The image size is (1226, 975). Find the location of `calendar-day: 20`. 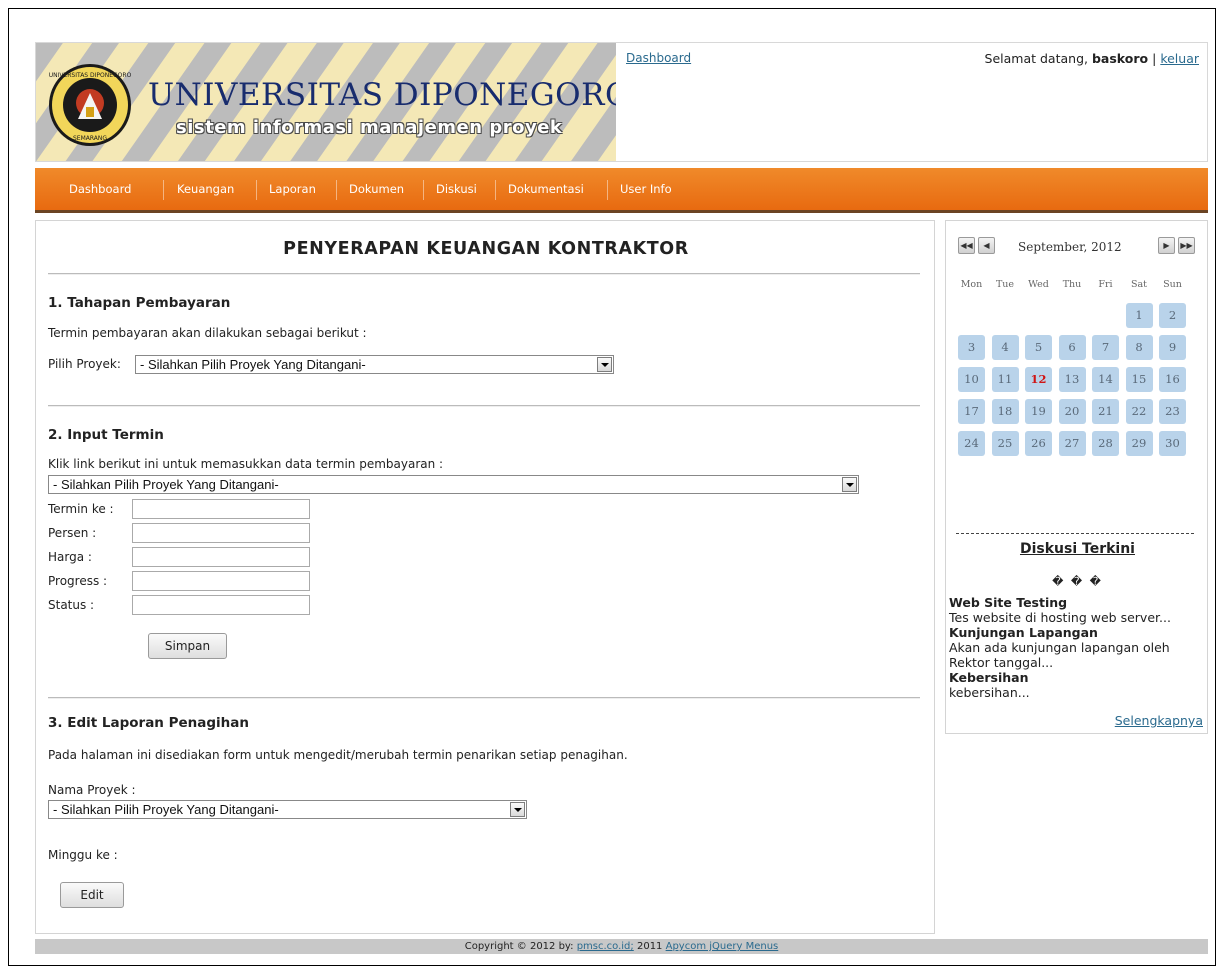

calendar-day: 20 is located at coordinates (1072, 411).